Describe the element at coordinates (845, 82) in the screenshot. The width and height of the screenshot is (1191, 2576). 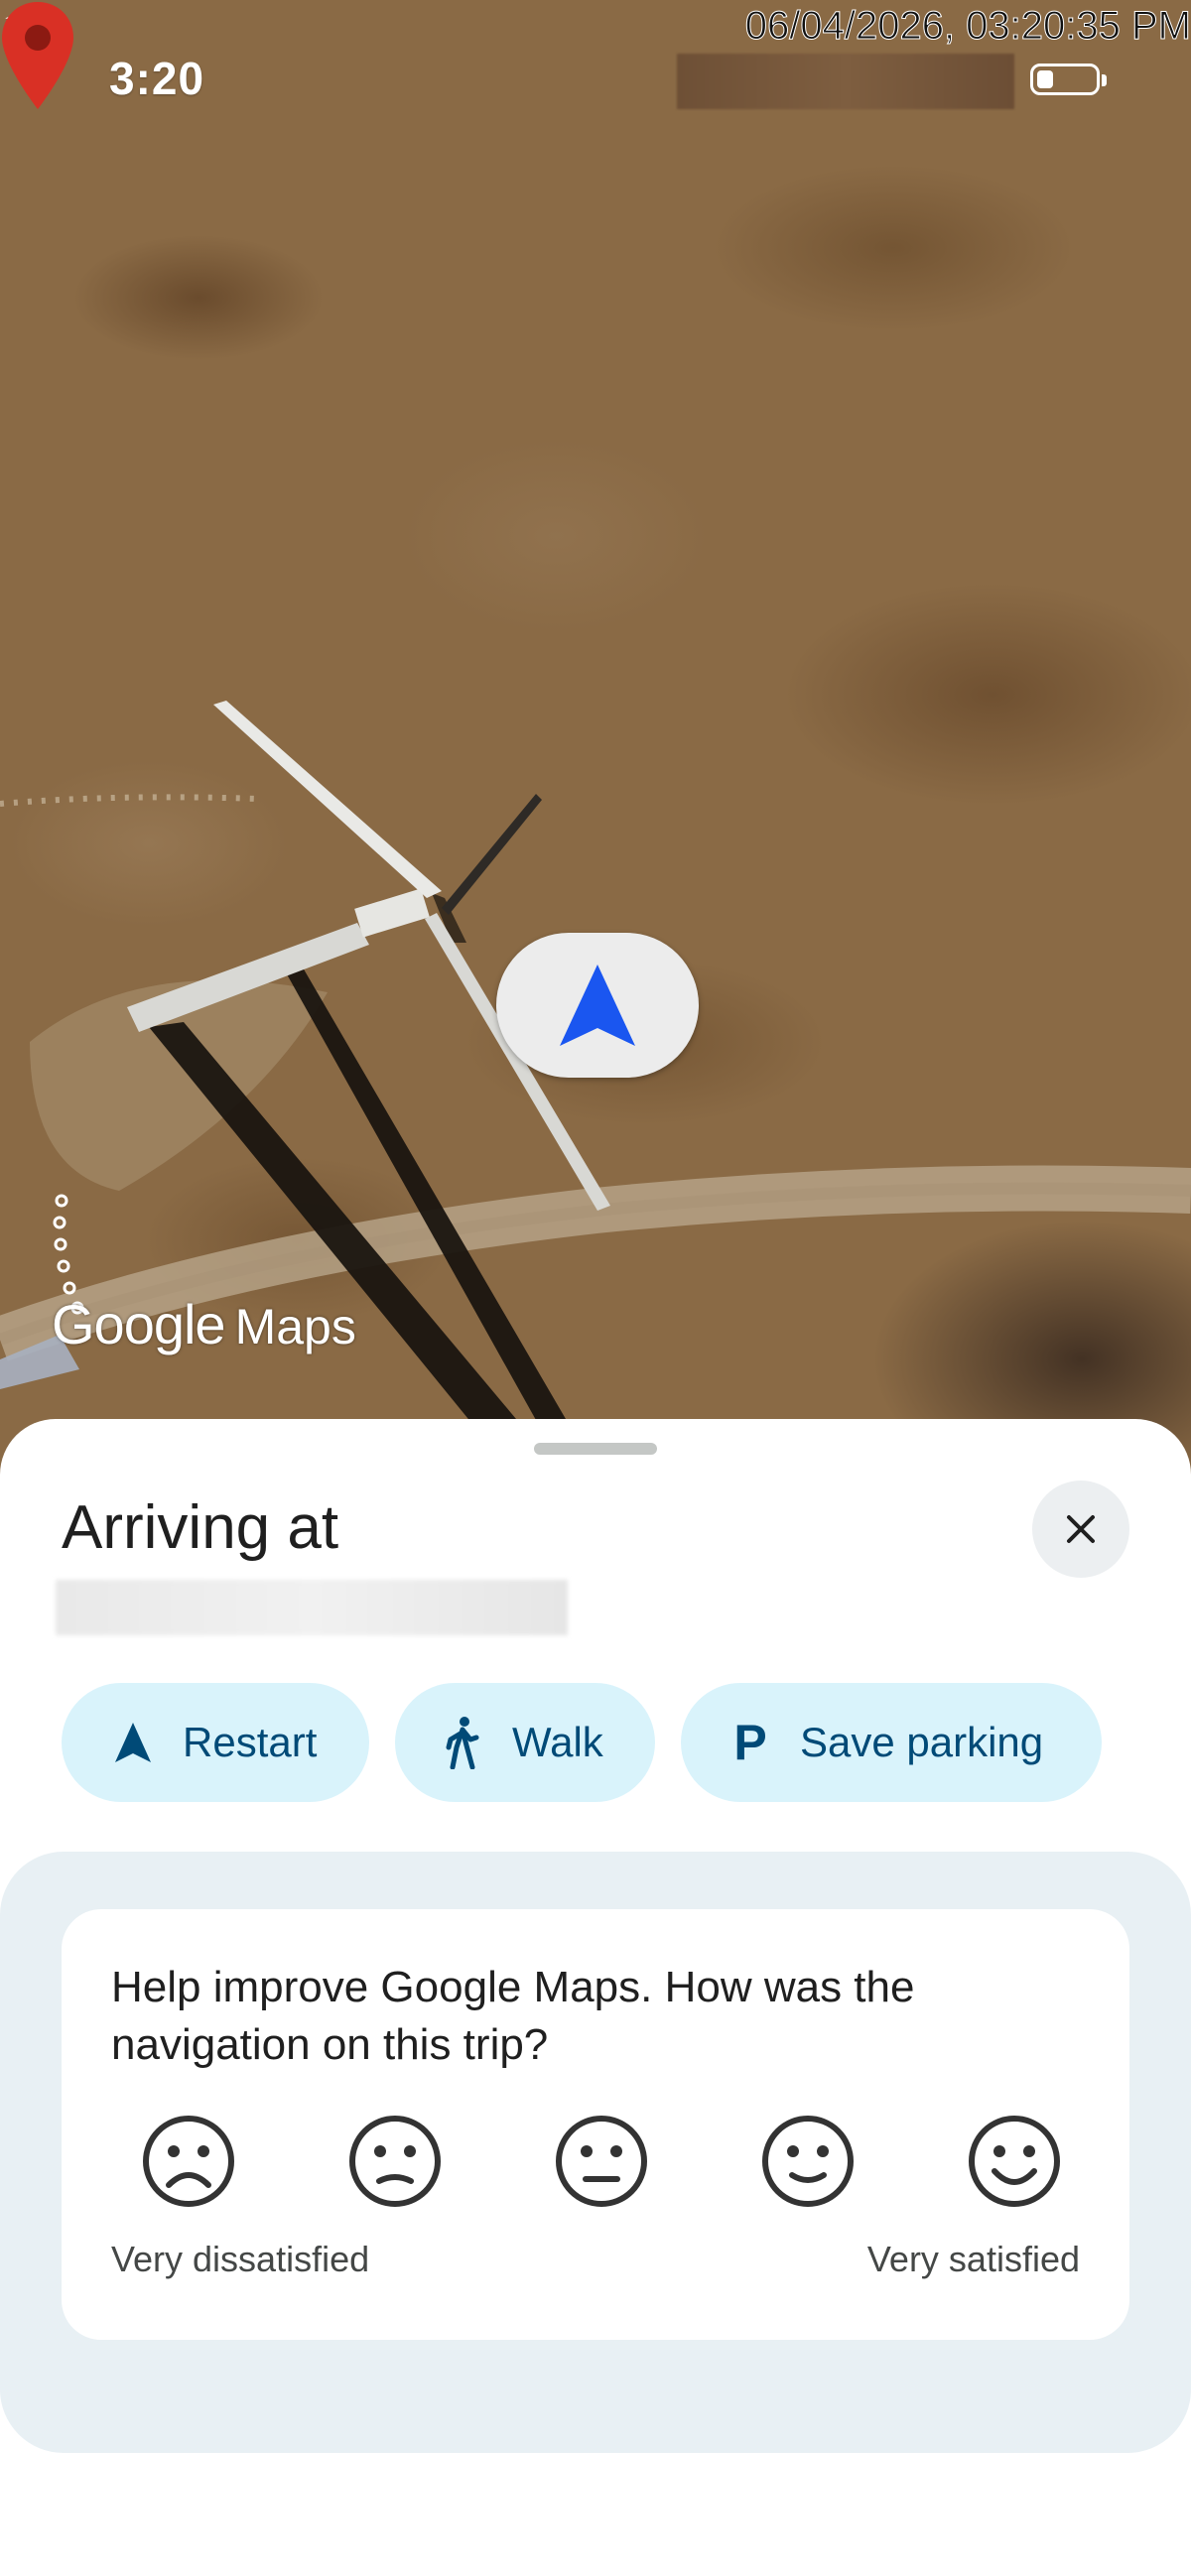
I see `redacted-status-area` at that location.